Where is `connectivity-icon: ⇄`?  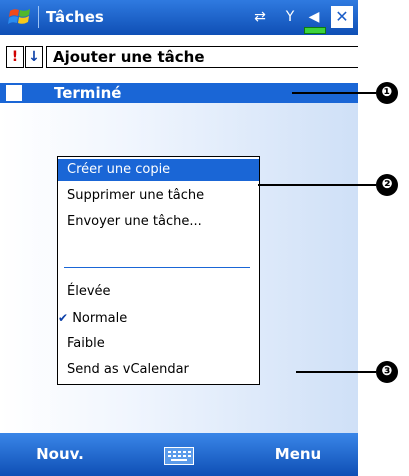 connectivity-icon: ⇄ is located at coordinates (260, 17).